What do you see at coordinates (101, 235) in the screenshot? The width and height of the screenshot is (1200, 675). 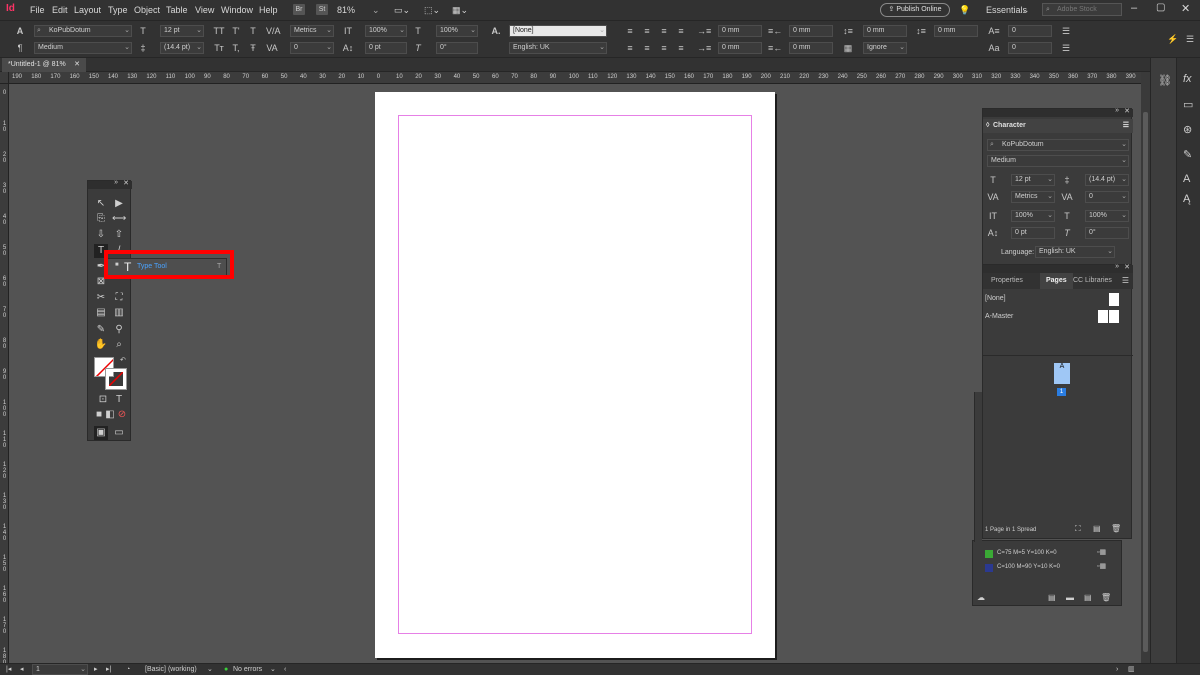 I see `content-collector-icon: ⇩` at bounding box center [101, 235].